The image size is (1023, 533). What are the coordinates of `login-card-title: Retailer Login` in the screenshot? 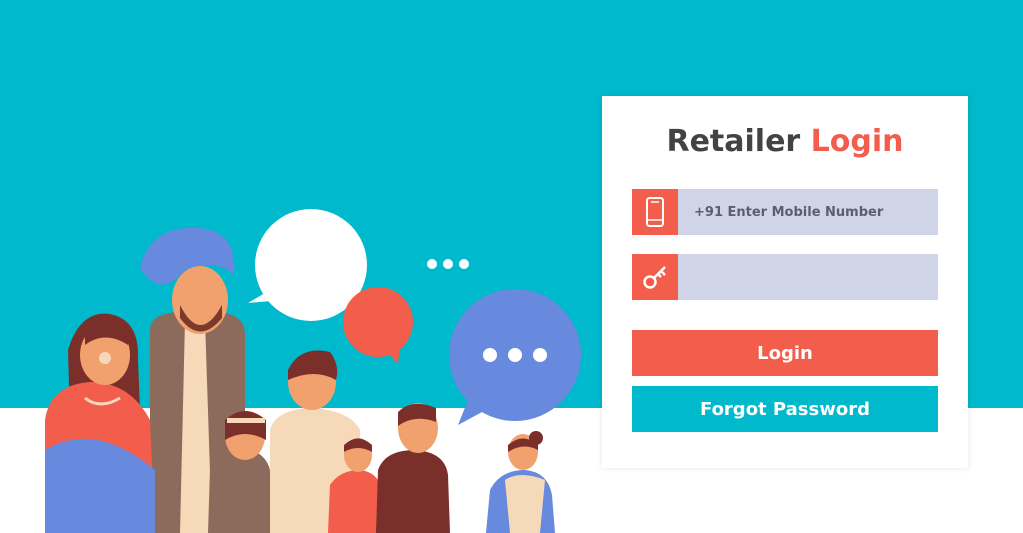 It's located at (785, 142).